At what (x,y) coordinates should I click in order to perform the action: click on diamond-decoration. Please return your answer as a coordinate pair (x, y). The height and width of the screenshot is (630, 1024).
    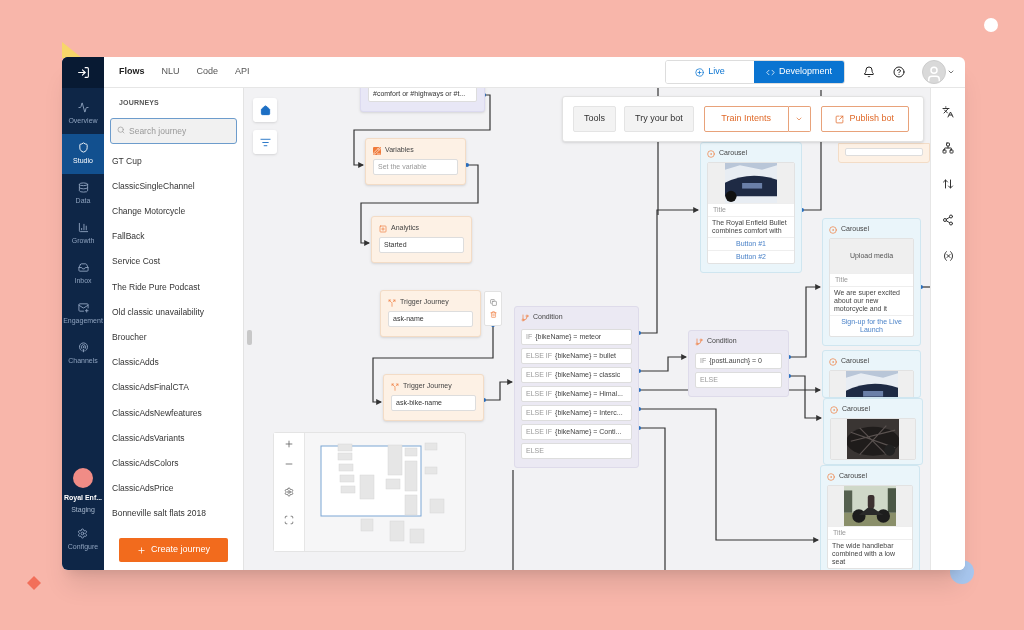
    Looking at the image, I should click on (34, 583).